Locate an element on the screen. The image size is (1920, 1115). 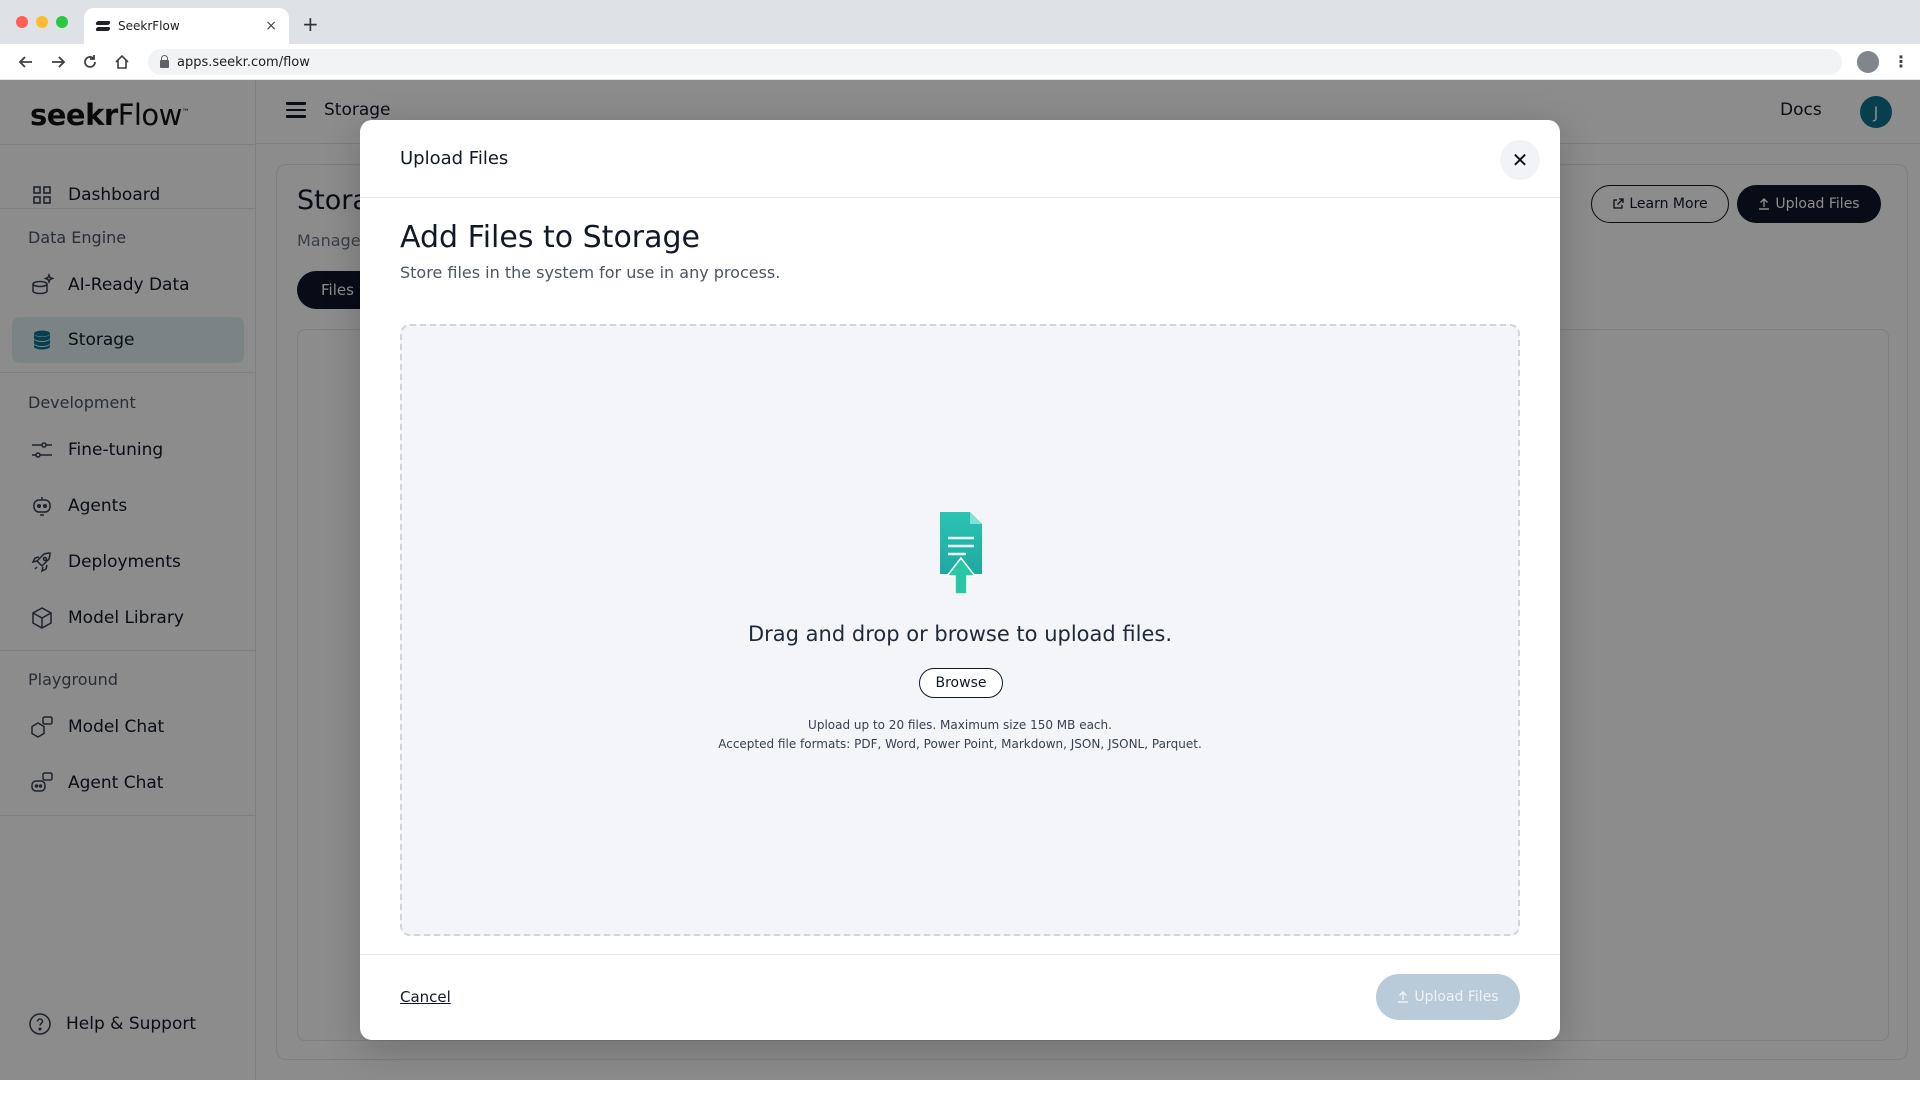
browser-tab-strip: SeekrFlow × + is located at coordinates (960, 22).